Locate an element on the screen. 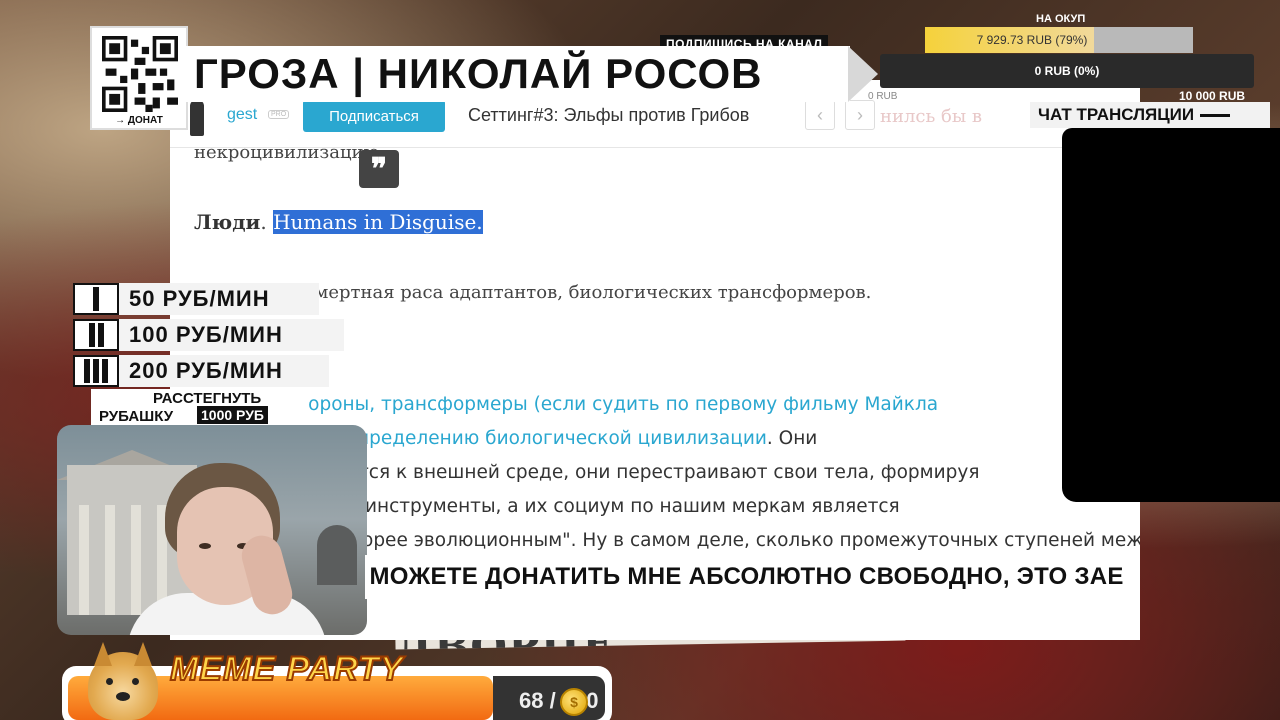  people-paragraph: Люди. Humans in Disguise. is located at coordinates (338, 222).